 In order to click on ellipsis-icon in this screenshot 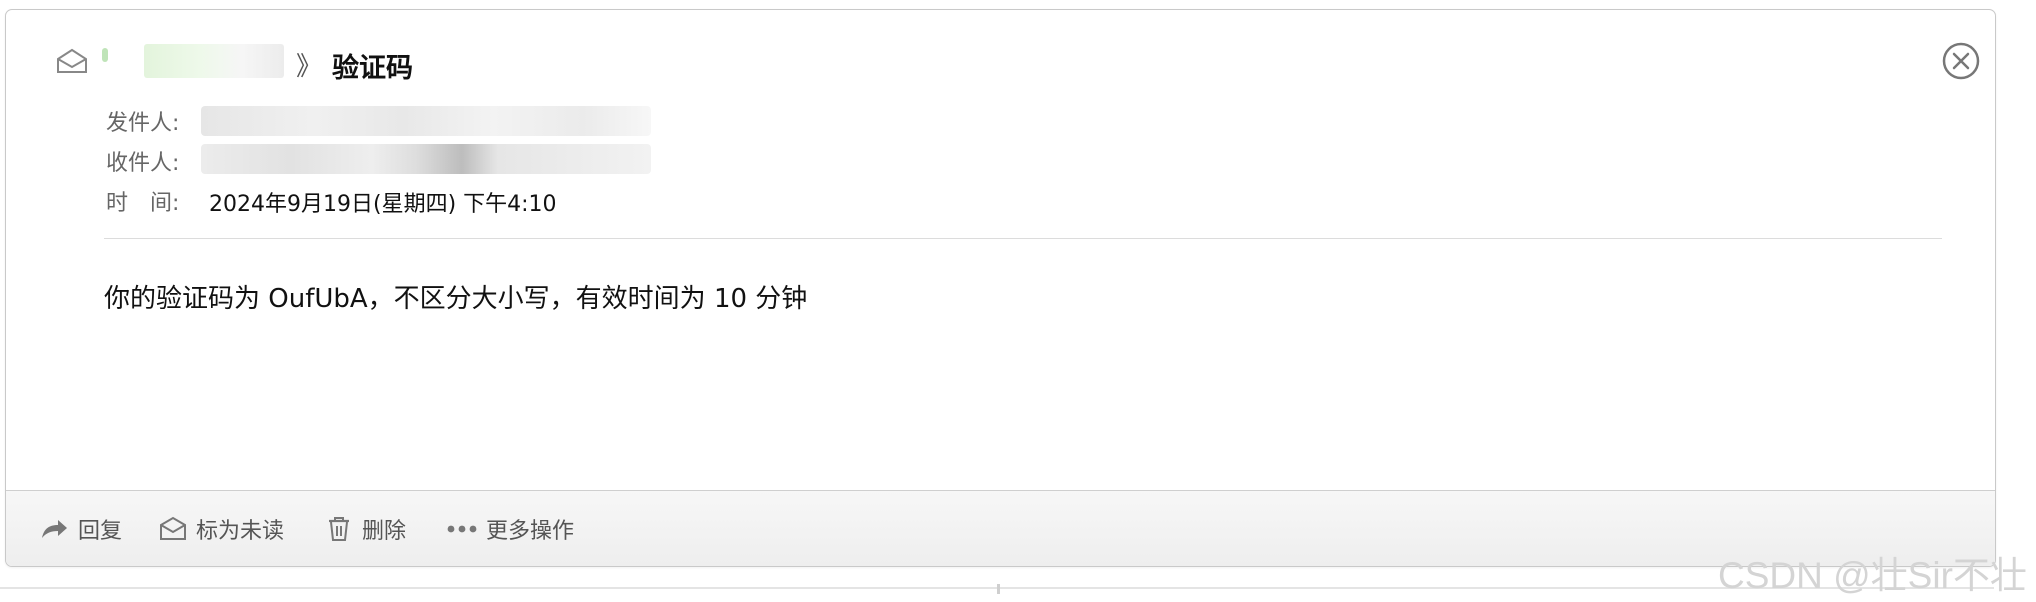, I will do `click(462, 529)`.